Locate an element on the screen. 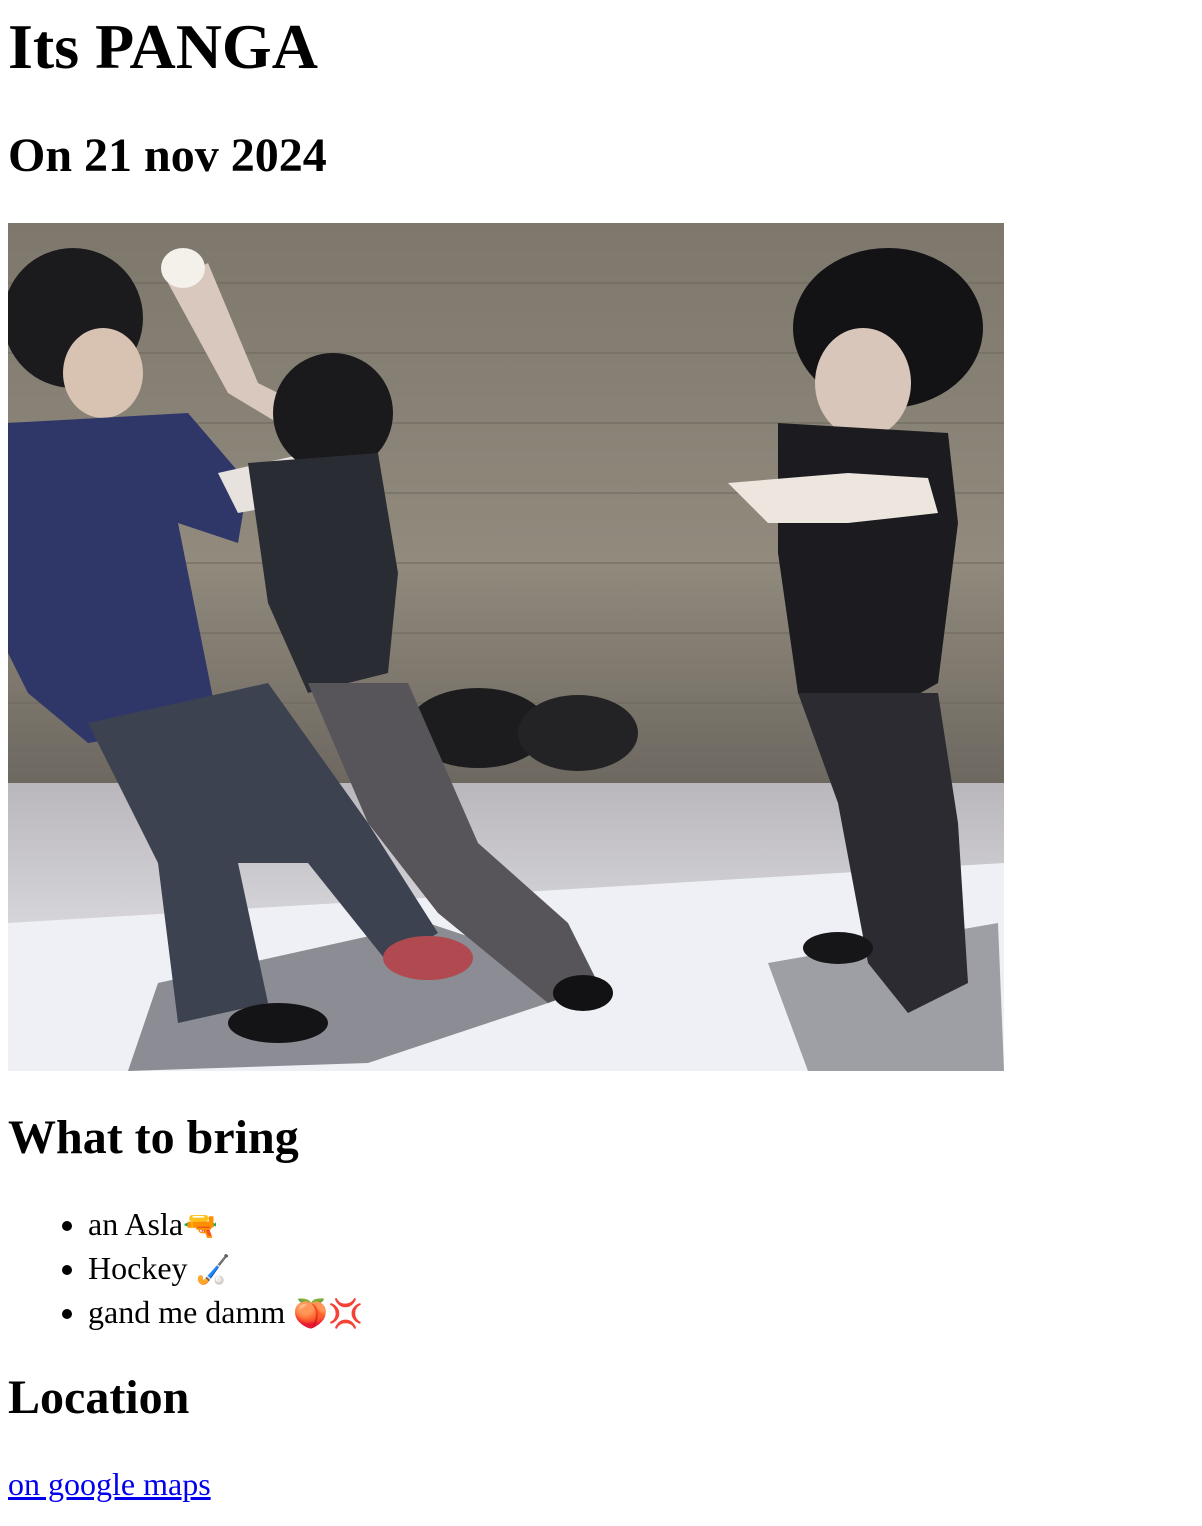  bring-item-text: Hockey is located at coordinates (142, 1268).